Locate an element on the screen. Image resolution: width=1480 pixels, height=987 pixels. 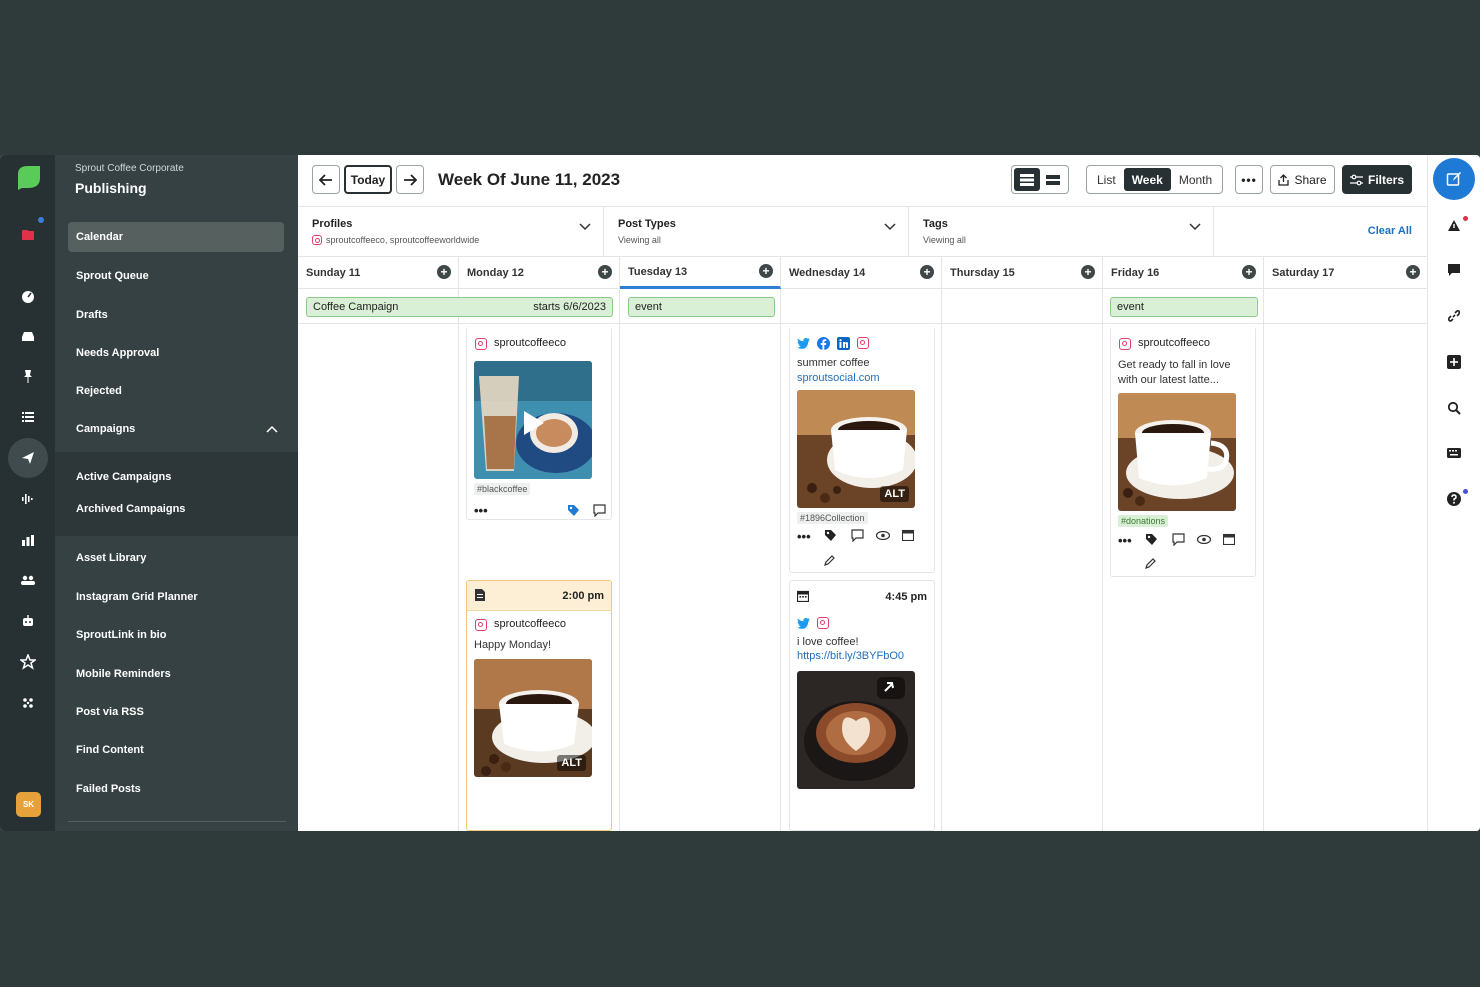
clear-all-button: Clear All is located at coordinates (1390, 231).